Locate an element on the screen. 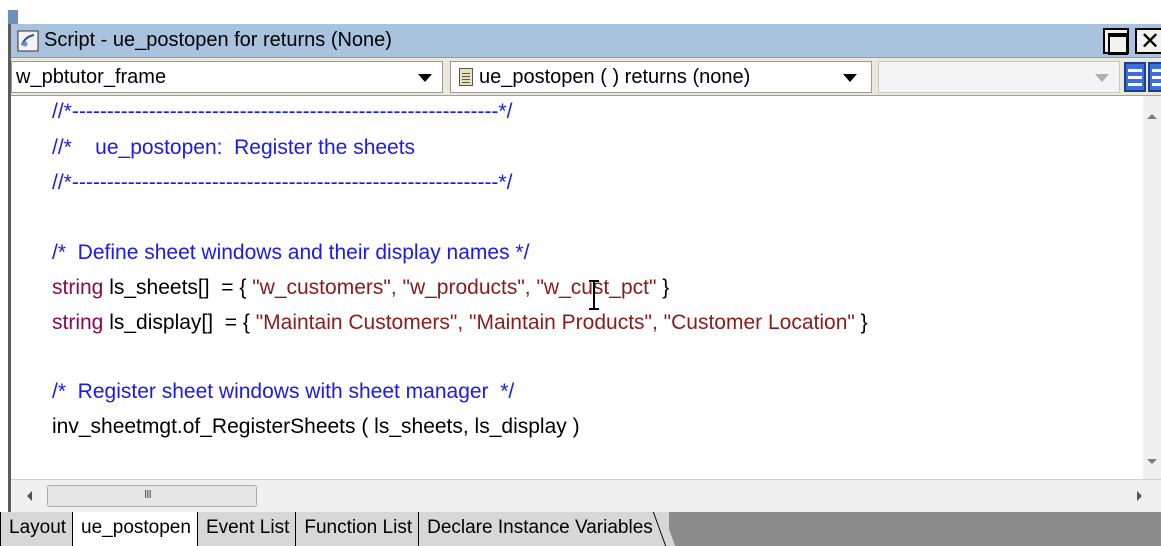 This screenshot has height=546, width=1161. top-strip is located at coordinates (580, 12).